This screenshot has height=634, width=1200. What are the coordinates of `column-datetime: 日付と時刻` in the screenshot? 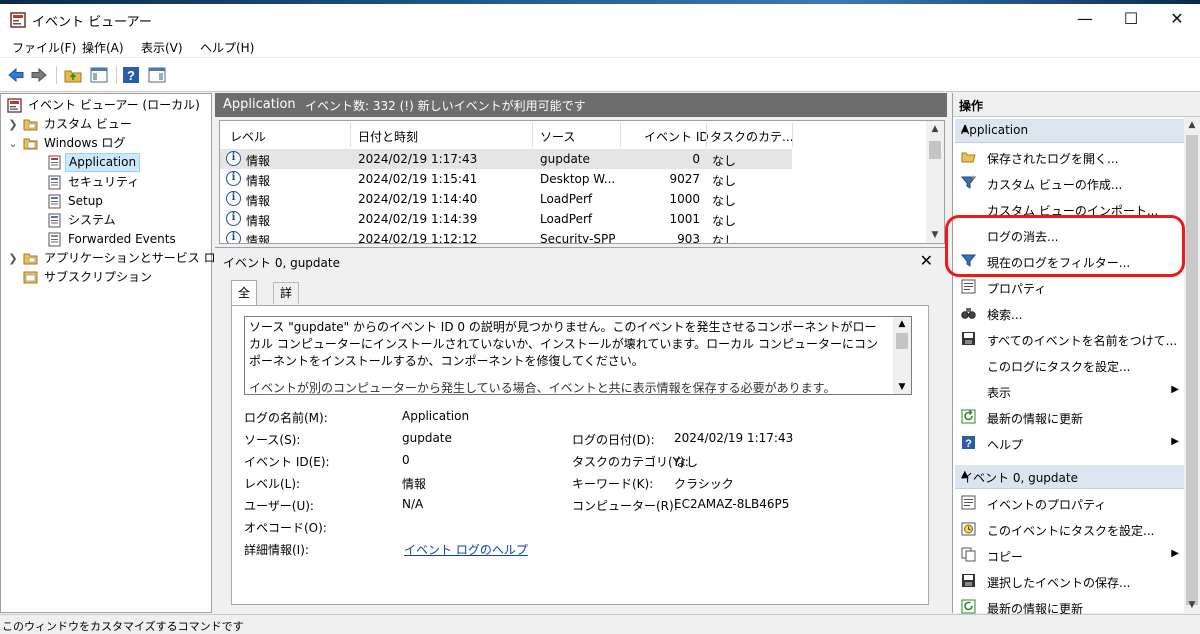 It's located at (388, 136).